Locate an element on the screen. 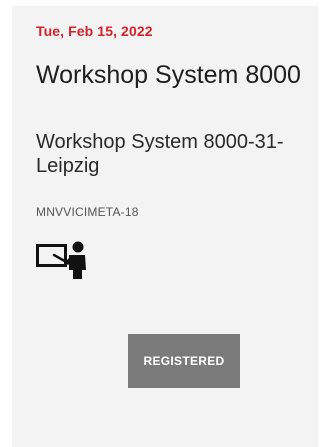  event-subtitle: Workshop System 8000-31-Leipzig is located at coordinates (160, 154).